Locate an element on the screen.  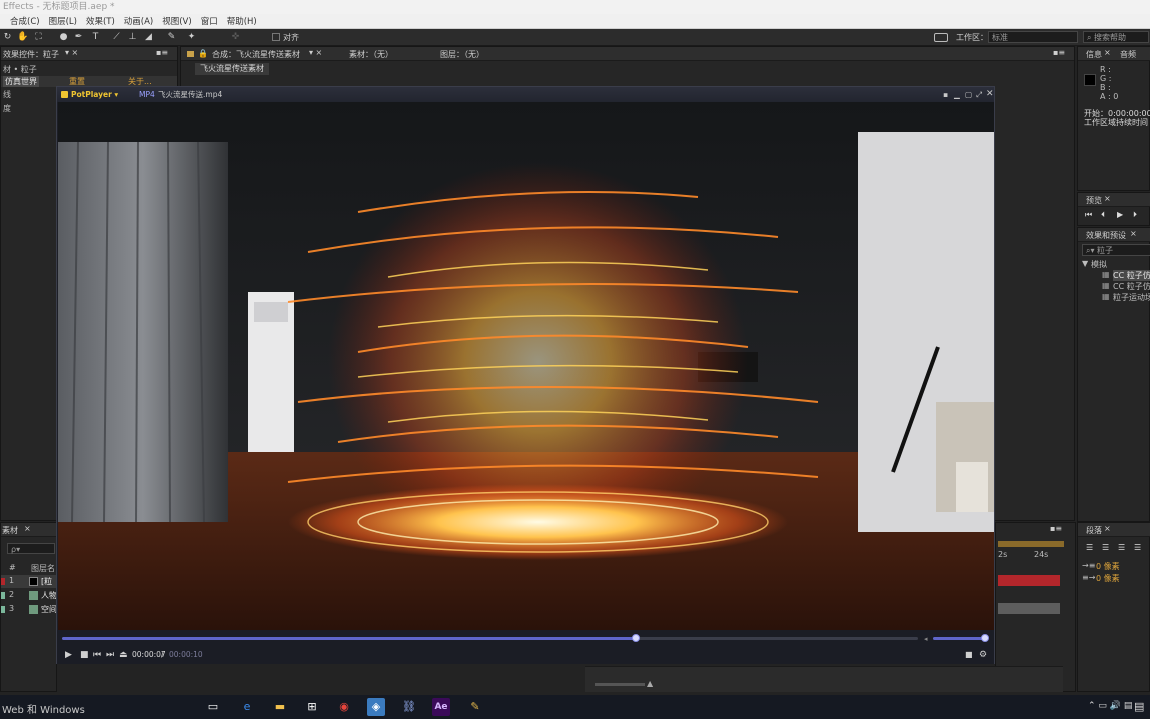
file-explorer-icon: ▬ is located at coordinates (280, 707).